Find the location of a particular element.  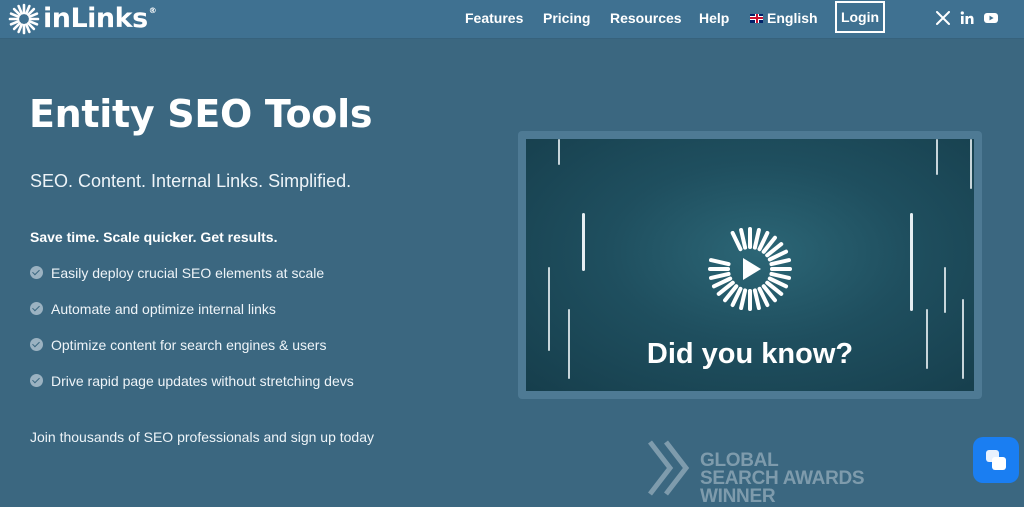

award-chevron-icon is located at coordinates (669, 468).